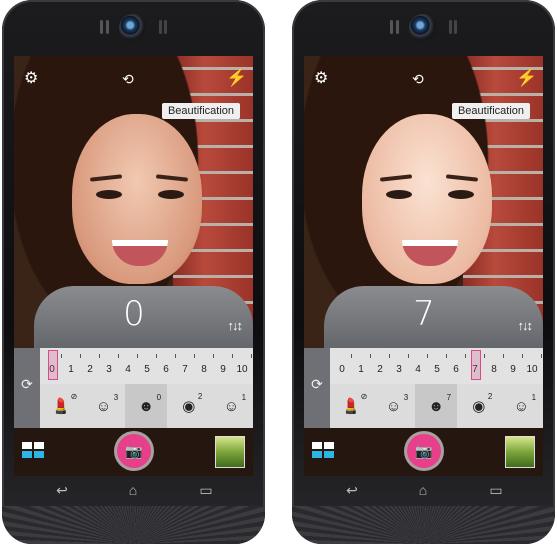  What do you see at coordinates (134, 314) in the screenshot?
I see `beauty-level-value: 0` at bounding box center [134, 314].